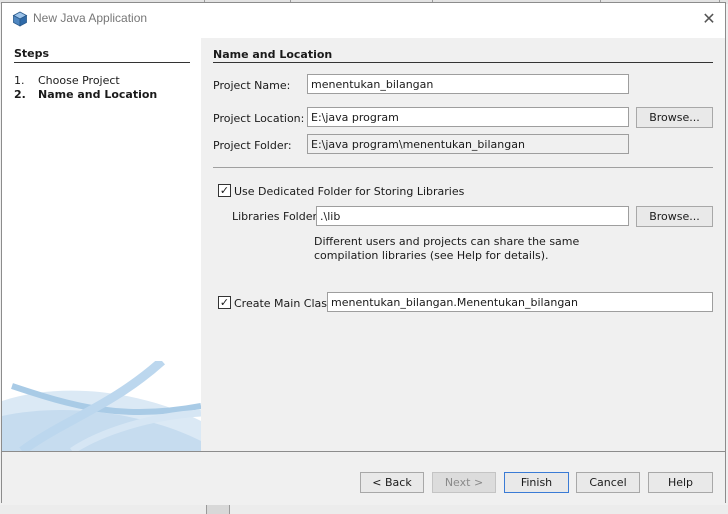 This screenshot has width=728, height=514. What do you see at coordinates (252, 145) in the screenshot?
I see `project-folder-label: Project Folder:` at bounding box center [252, 145].